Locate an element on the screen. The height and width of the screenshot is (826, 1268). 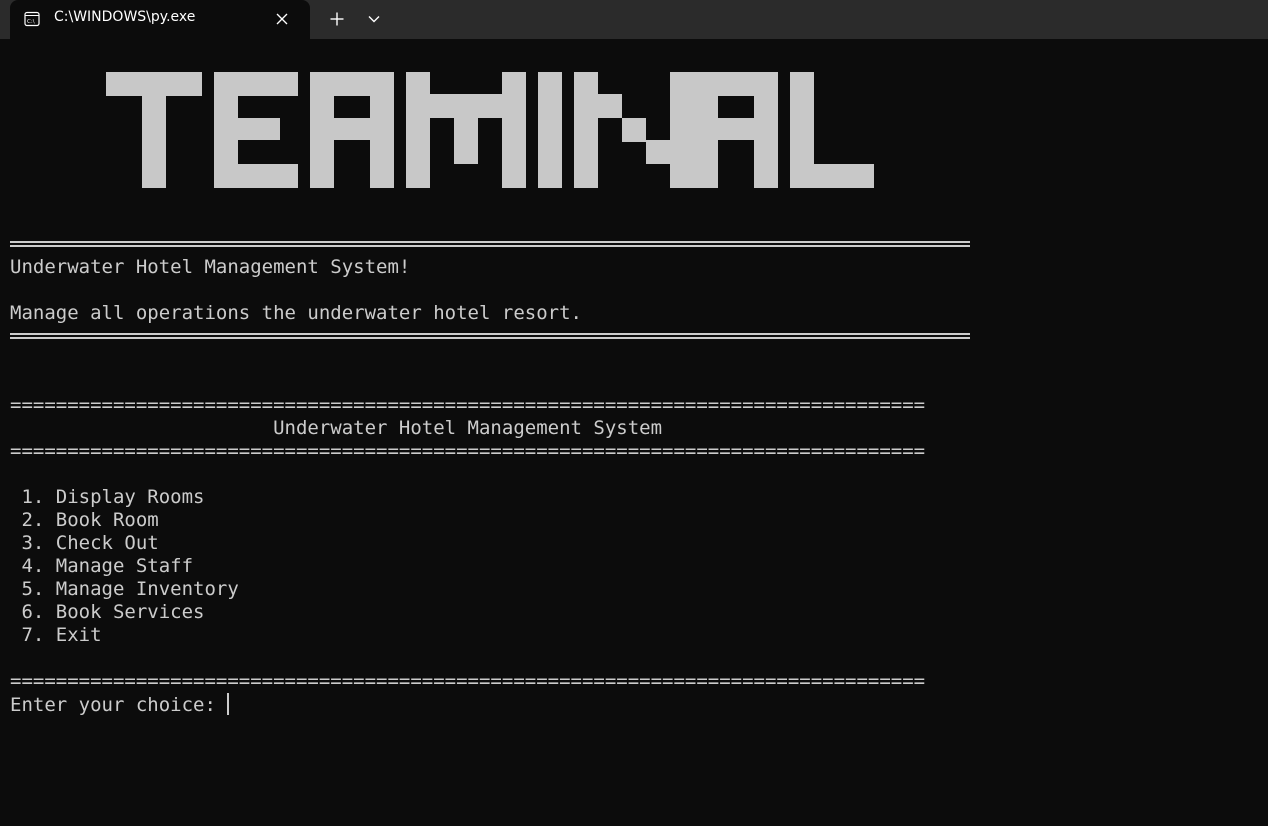
new-tab-button is located at coordinates (337, 19).